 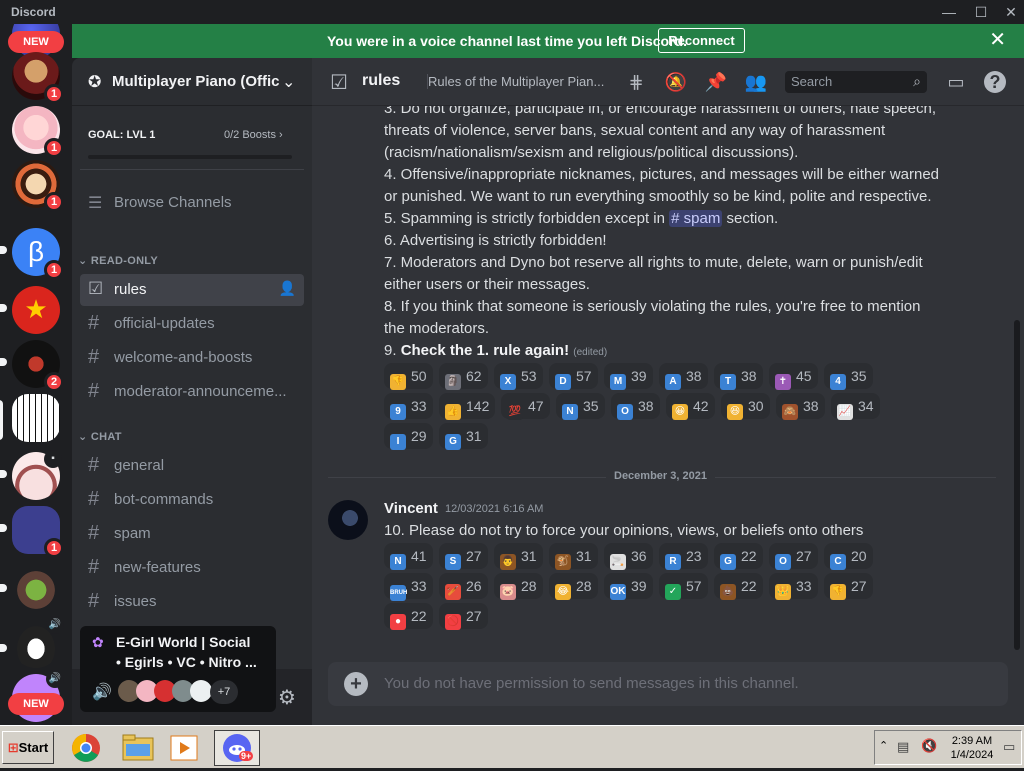 I want to click on help-icon: ?, so click(x=995, y=82).